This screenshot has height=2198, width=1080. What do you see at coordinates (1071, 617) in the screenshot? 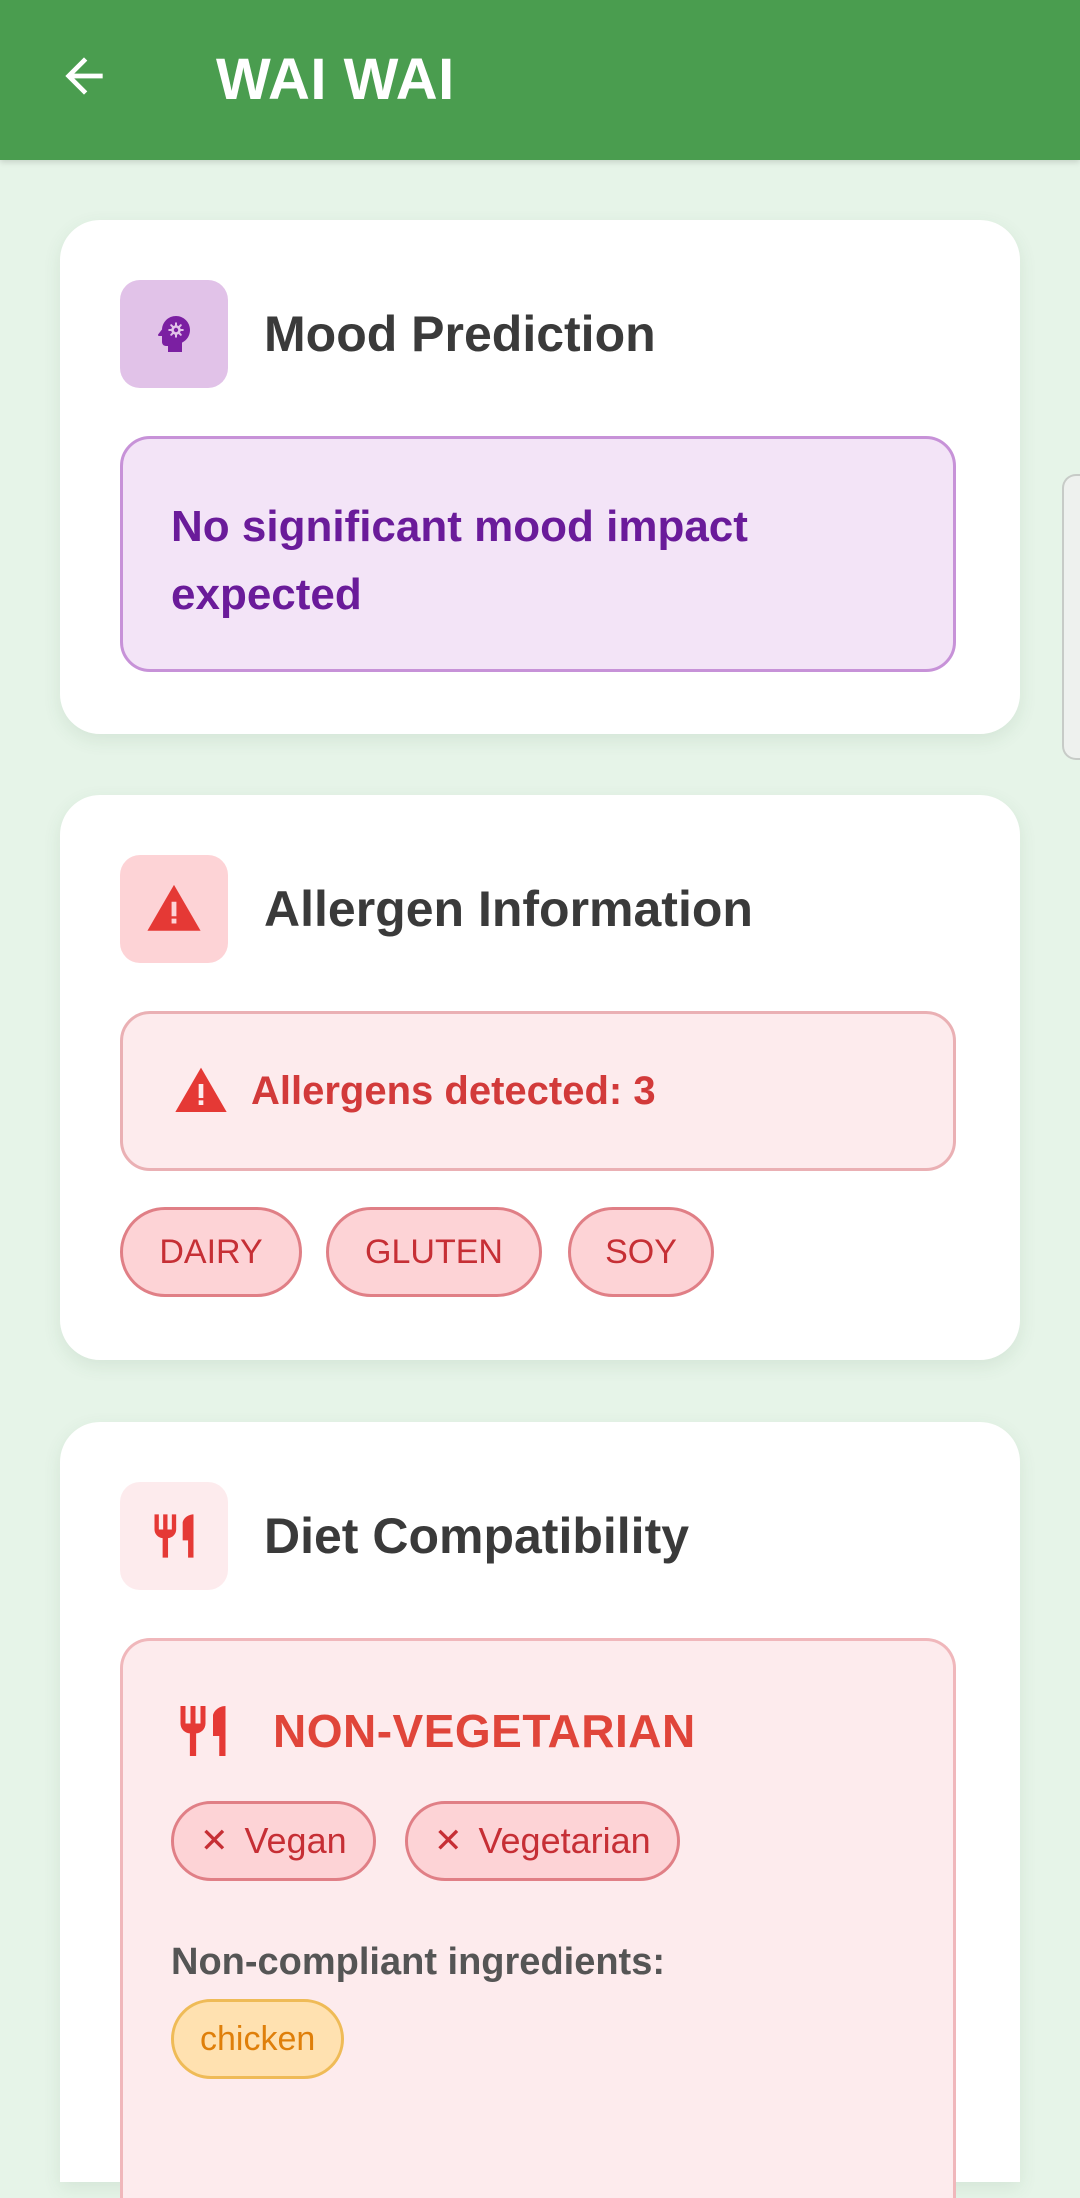
I see `scrollbar-handle` at bounding box center [1071, 617].